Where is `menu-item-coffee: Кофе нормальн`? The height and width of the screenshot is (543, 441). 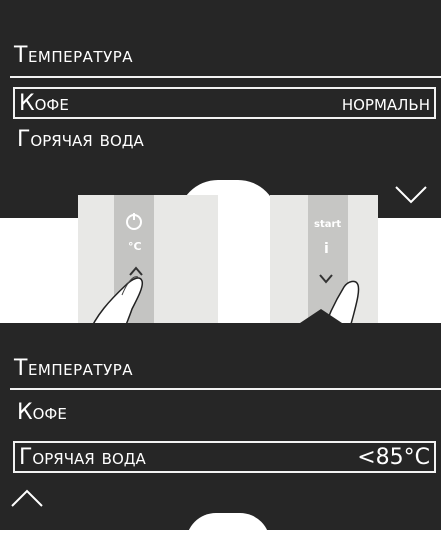
menu-item-coffee: Кофе нормальн is located at coordinates (224, 103).